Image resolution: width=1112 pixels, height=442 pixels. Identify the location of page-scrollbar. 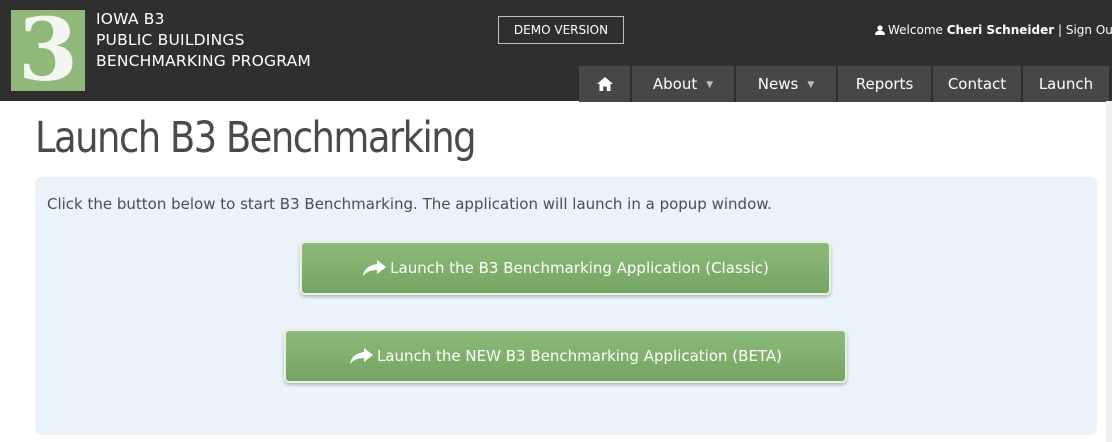
(1109, 271).